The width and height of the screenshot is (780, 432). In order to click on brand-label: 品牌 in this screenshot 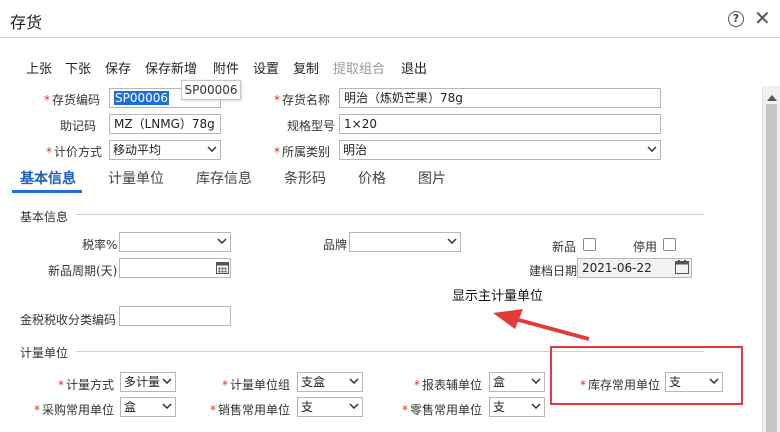, I will do `click(335, 245)`.